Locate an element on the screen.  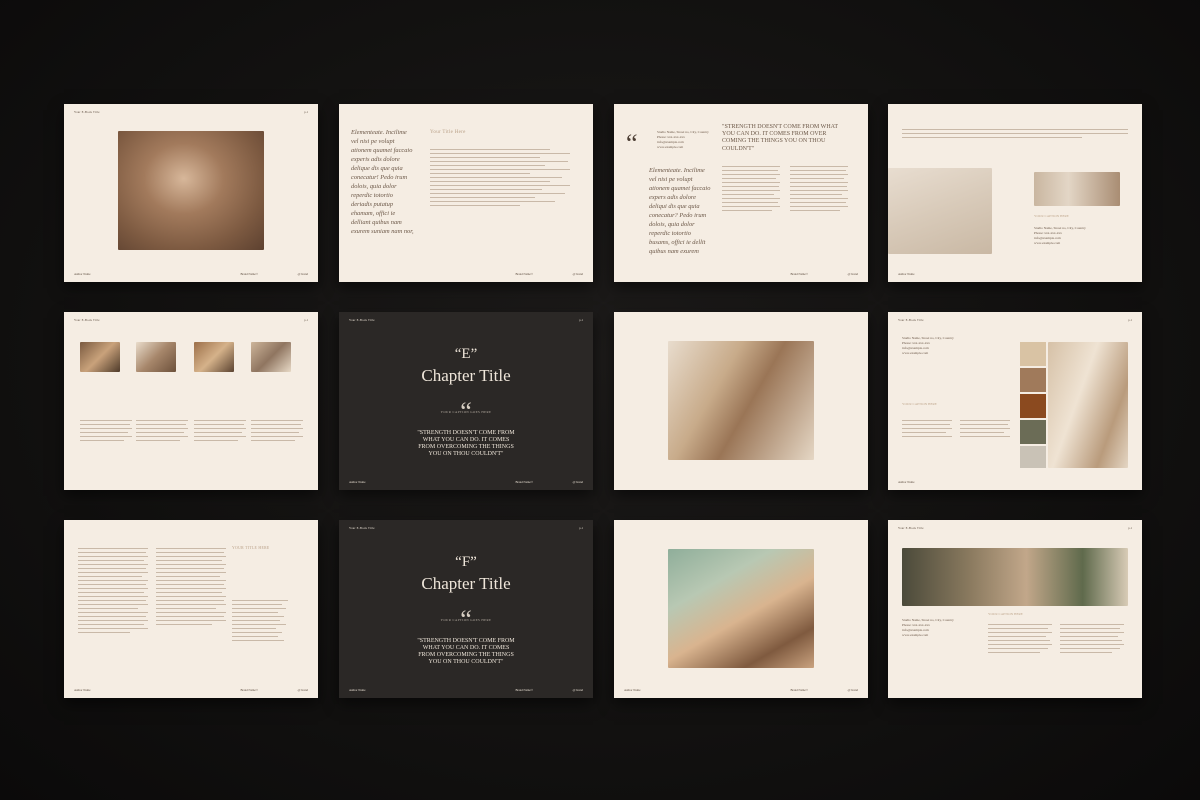
numbered-list is located at coordinates (502, 179).